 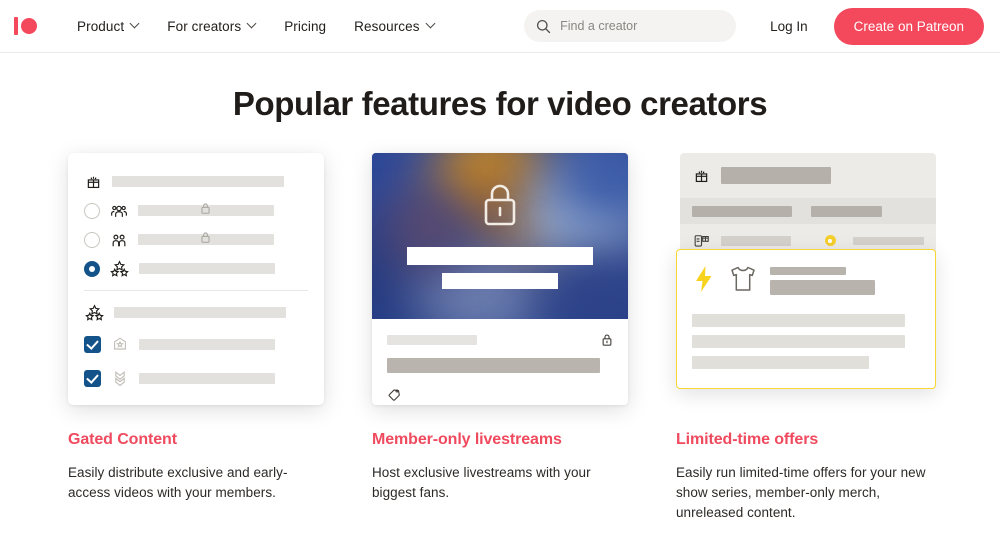 What do you see at coordinates (92, 268) in the screenshot?
I see `radio-button-selected` at bounding box center [92, 268].